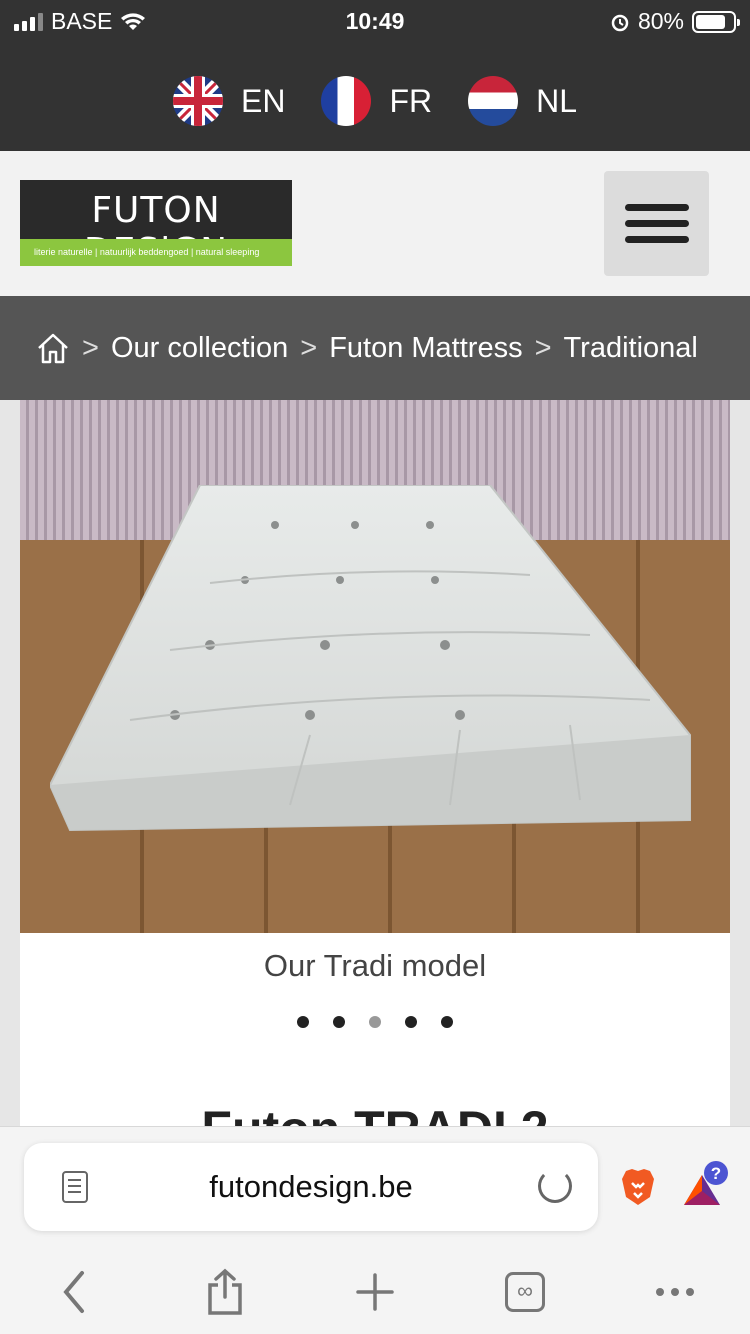 This screenshot has width=750, height=1334. I want to click on breadcrumb-futon-mattress: Futon Mattress, so click(425, 348).